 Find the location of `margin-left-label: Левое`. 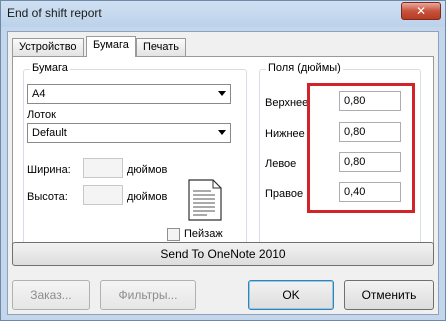

margin-left-label: Левое is located at coordinates (281, 164).